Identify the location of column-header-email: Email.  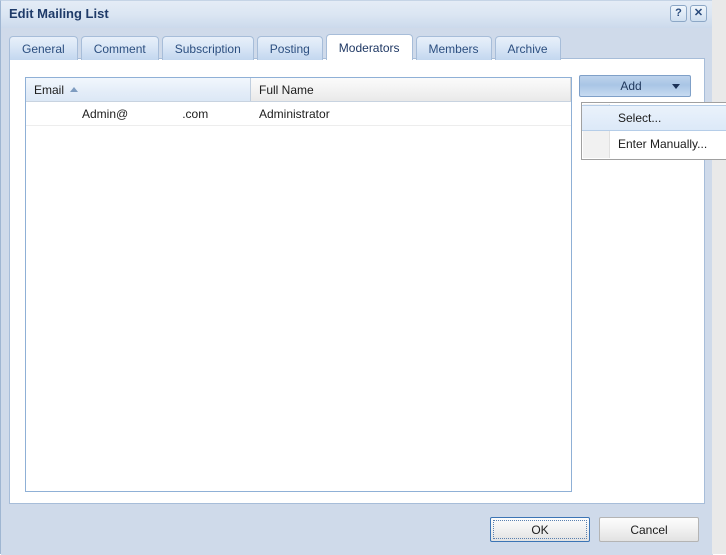
(138, 89).